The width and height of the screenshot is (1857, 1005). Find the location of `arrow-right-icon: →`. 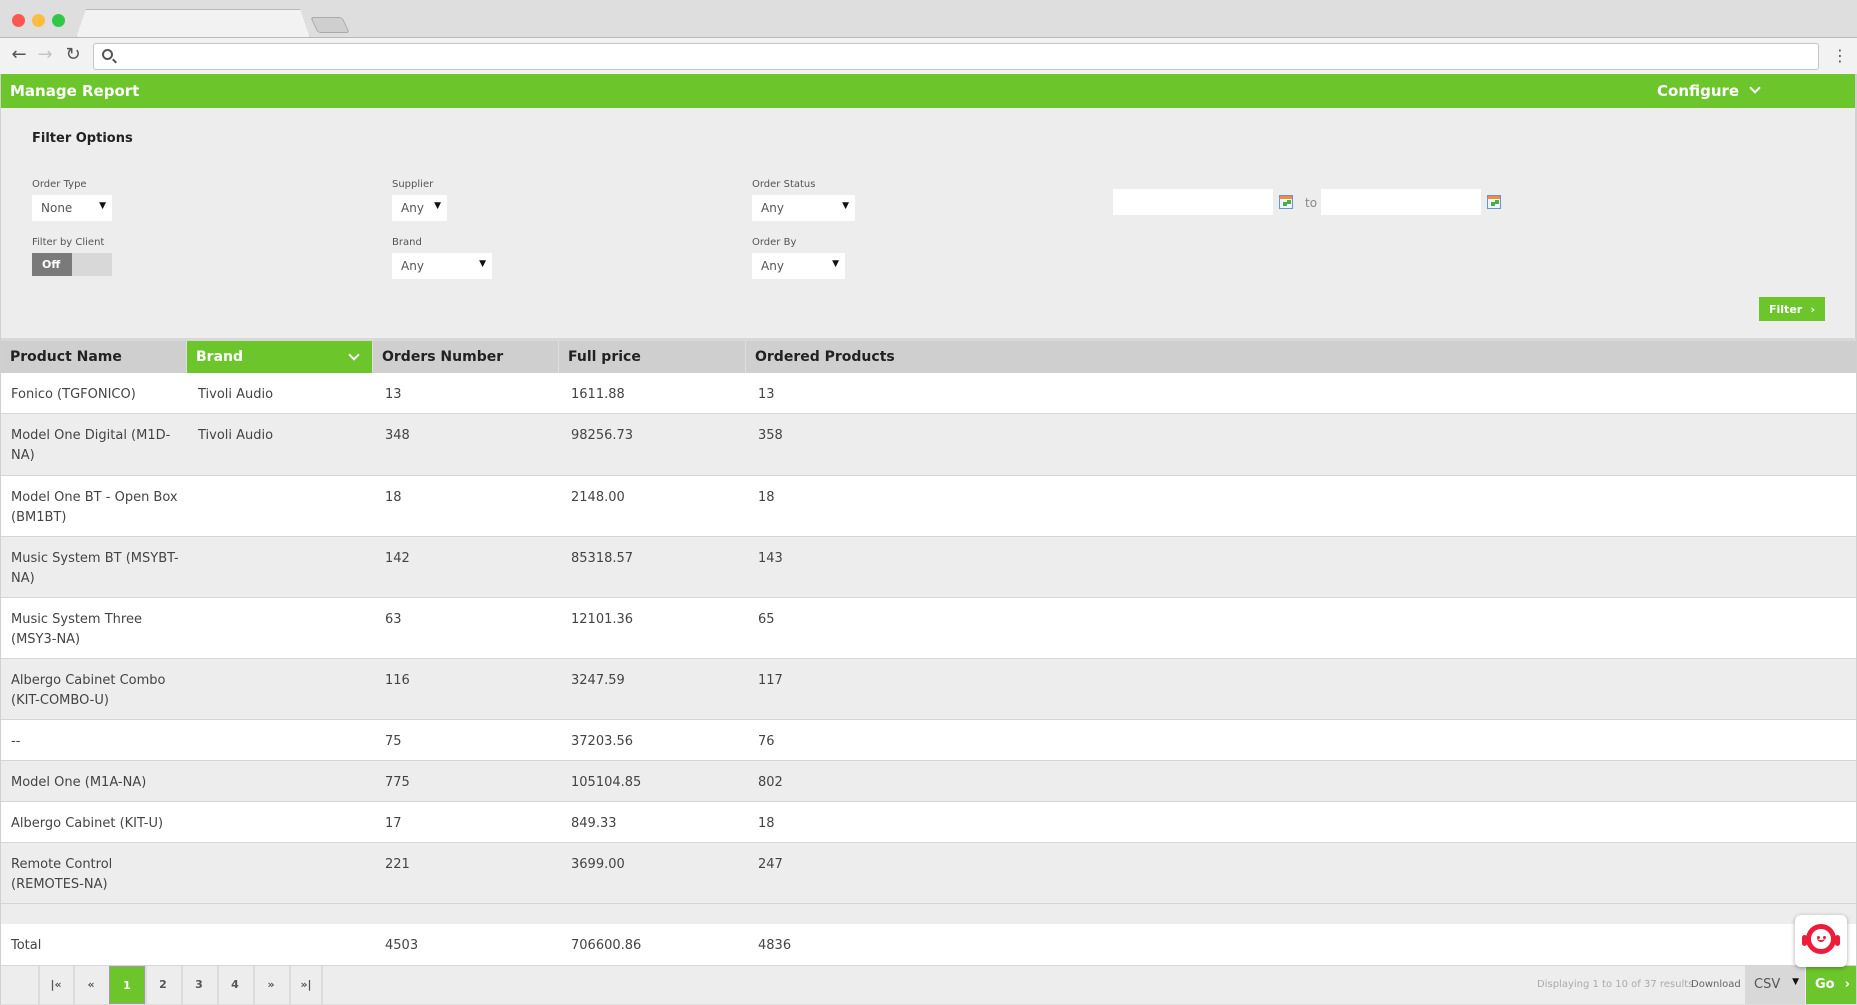

arrow-right-icon: → is located at coordinates (45, 55).